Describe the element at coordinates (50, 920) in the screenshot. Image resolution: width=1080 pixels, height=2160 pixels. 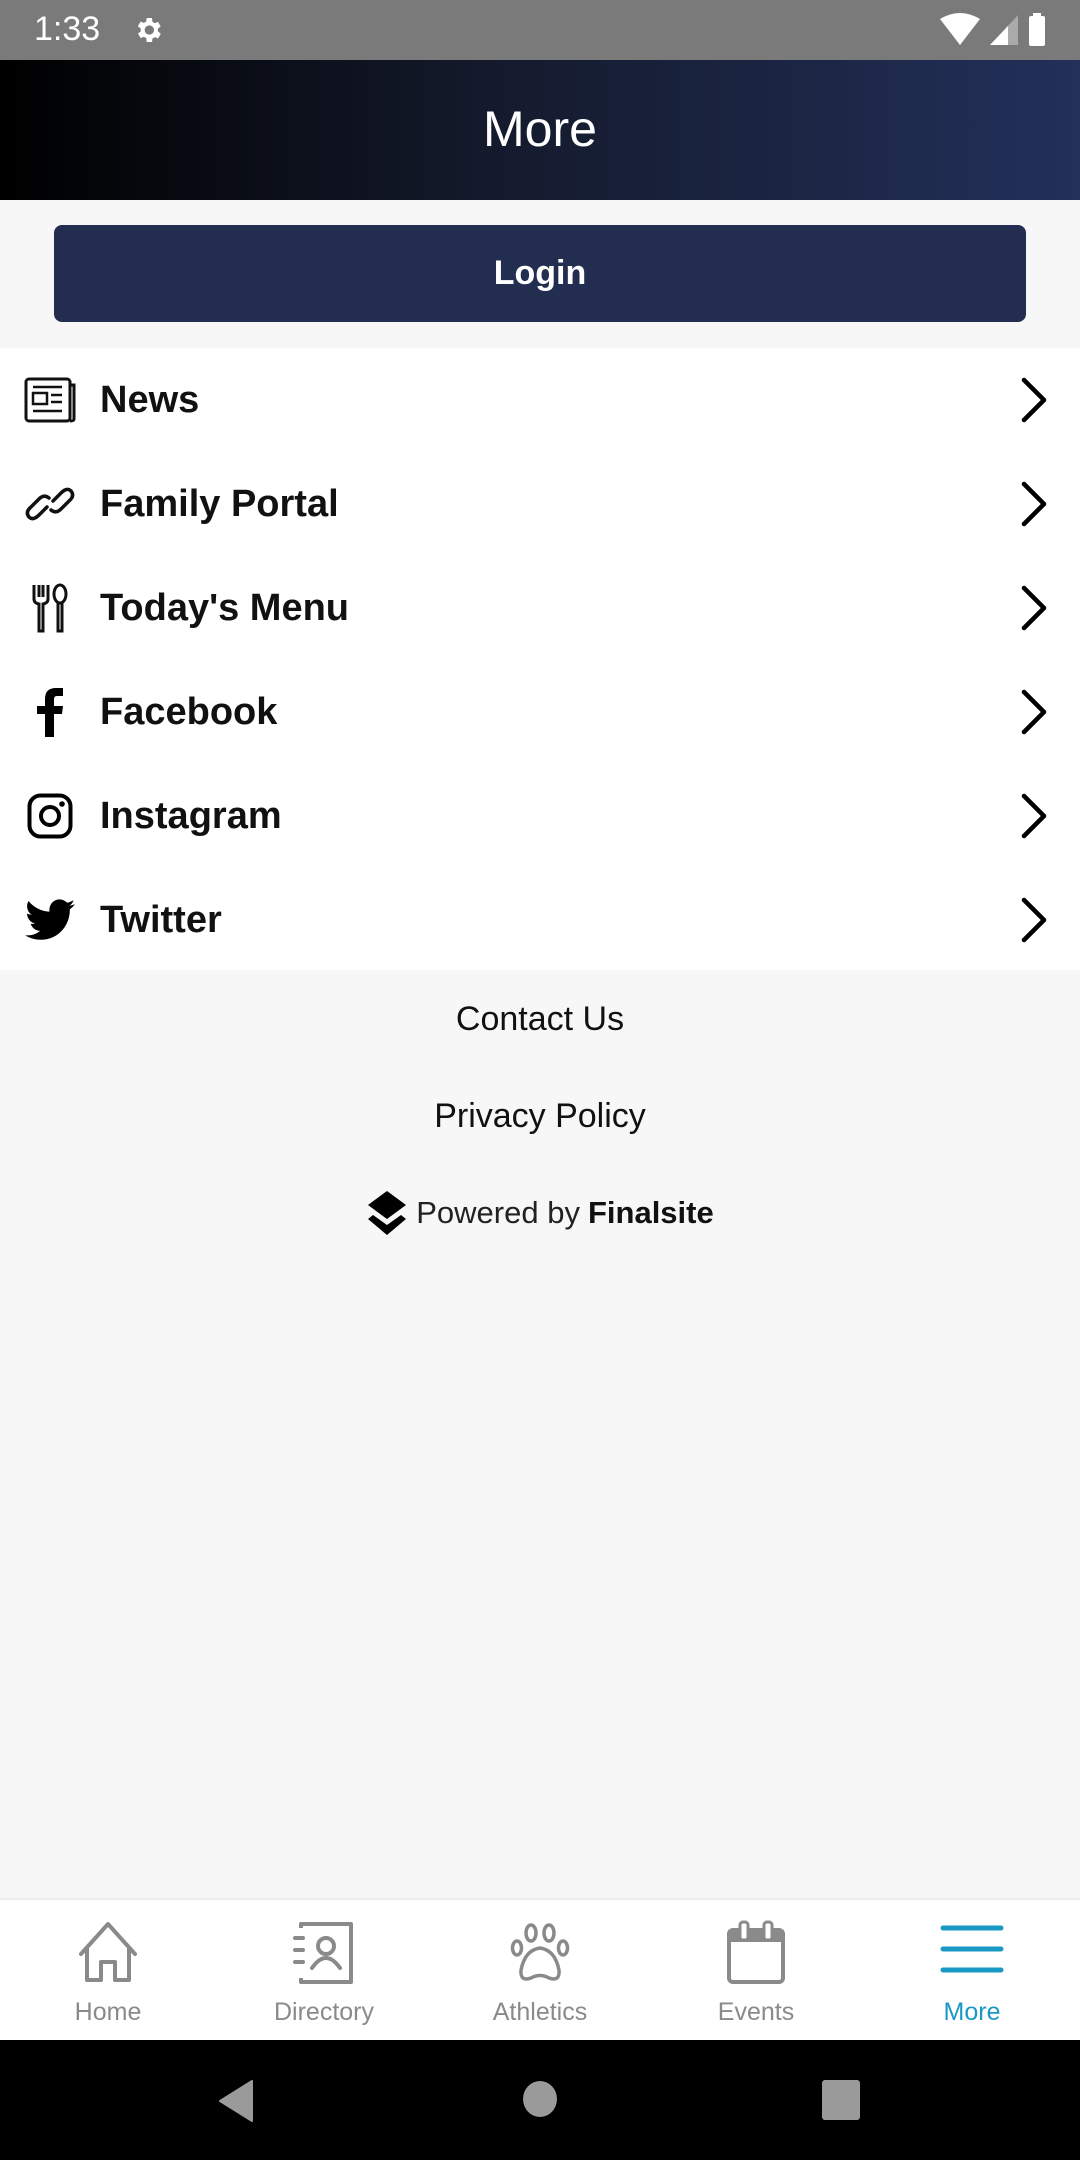
I see `twitter-icon` at that location.